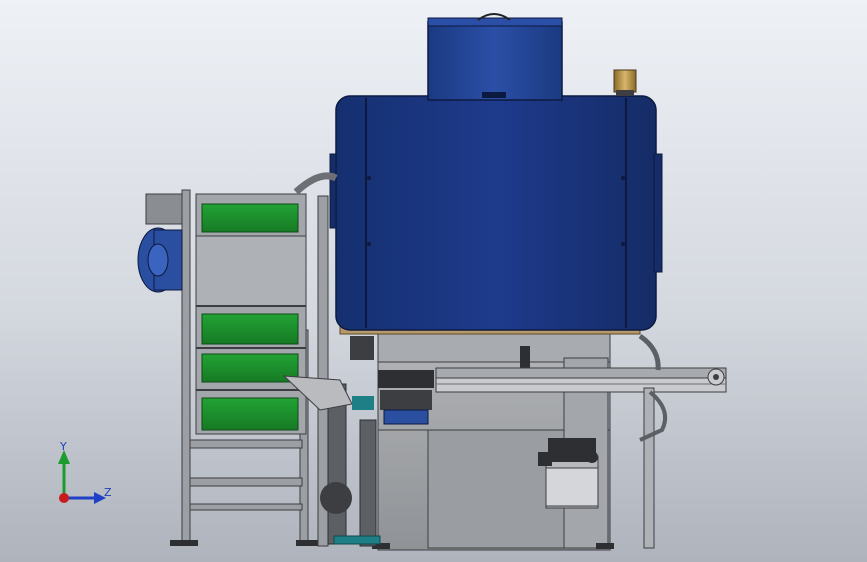 Image resolution: width=867 pixels, height=562 pixels. What do you see at coordinates (247, 367) in the screenshot?
I see `feed-conveyor` at bounding box center [247, 367].